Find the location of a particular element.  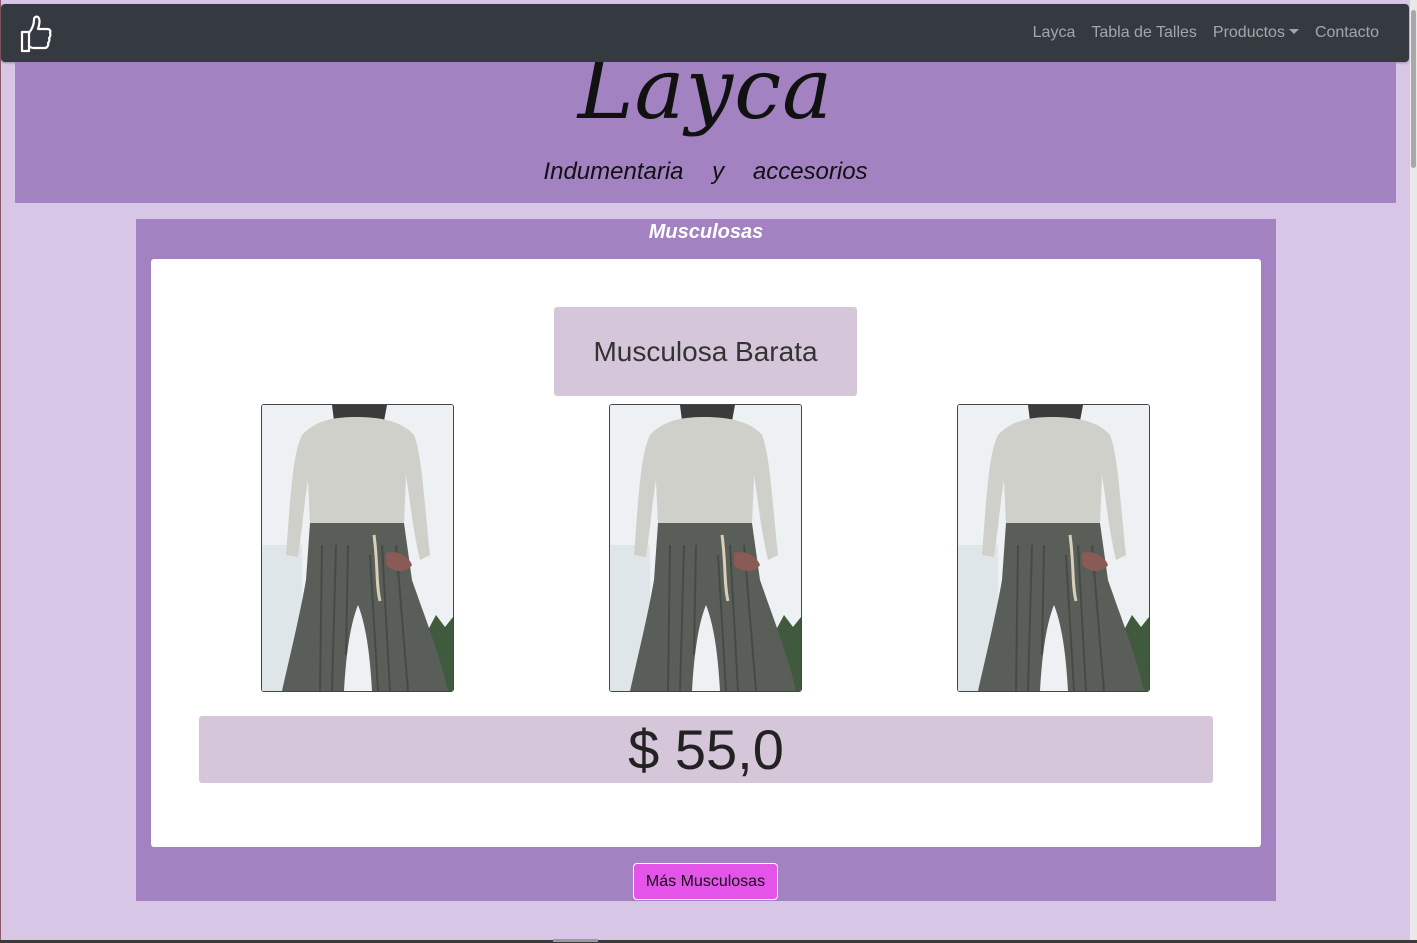

product-price: $ 55,0 is located at coordinates (706, 749).